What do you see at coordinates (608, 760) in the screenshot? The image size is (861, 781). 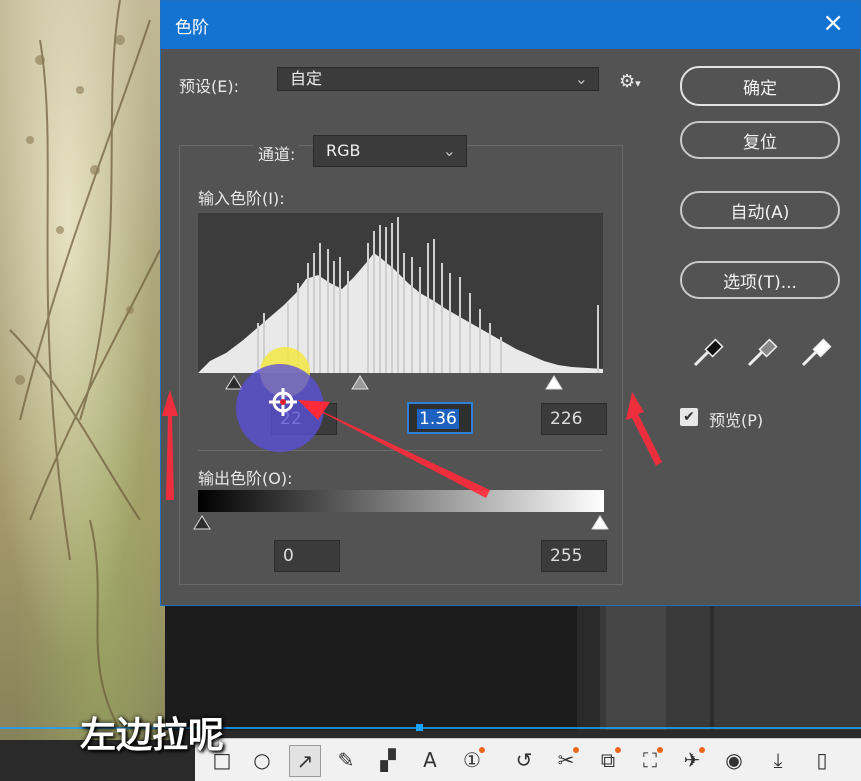 I see `translate-icon: ⧉` at bounding box center [608, 760].